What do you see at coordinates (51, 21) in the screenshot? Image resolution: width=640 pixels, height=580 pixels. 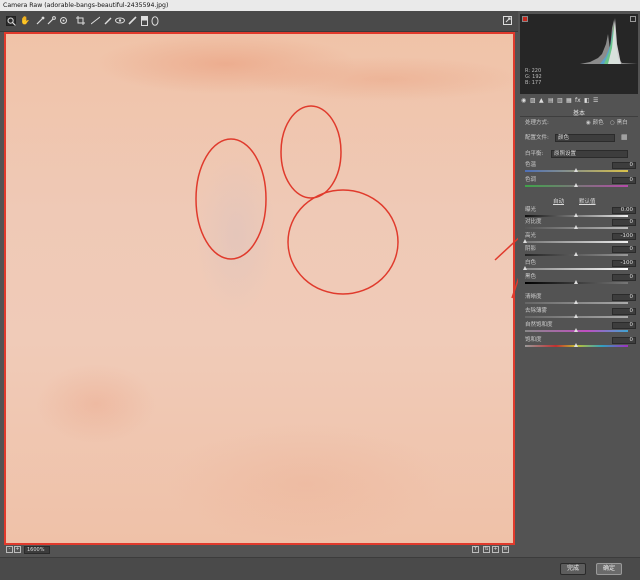 I see `color-sampler-icon` at bounding box center [51, 21].